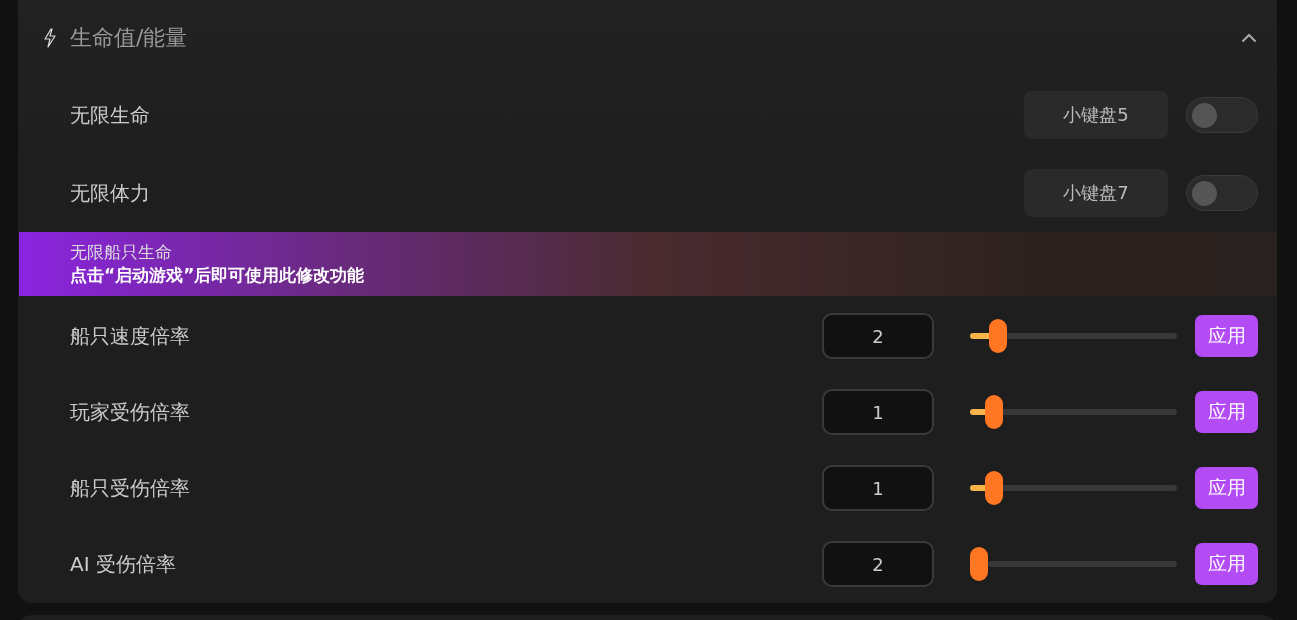 The width and height of the screenshot is (1297, 620). I want to click on option-label: AI 受伤倍率, so click(123, 564).